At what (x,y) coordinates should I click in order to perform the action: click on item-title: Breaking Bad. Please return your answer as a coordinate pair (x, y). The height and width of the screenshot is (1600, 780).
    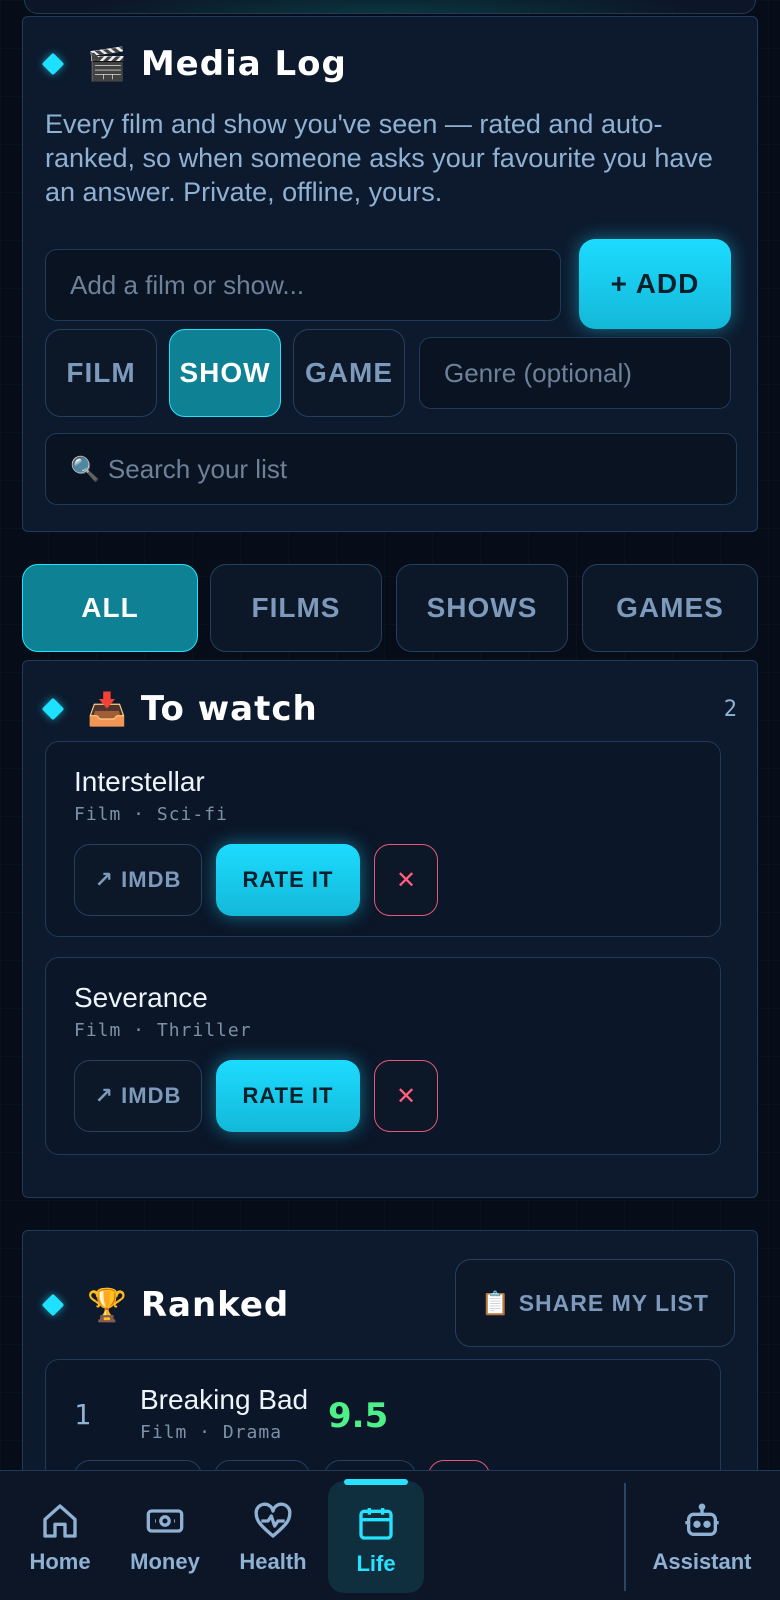
    Looking at the image, I should click on (224, 1399).